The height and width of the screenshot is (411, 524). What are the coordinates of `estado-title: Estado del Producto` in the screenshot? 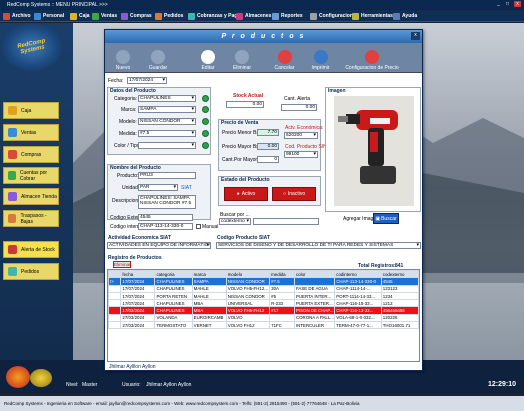 It's located at (245, 180).